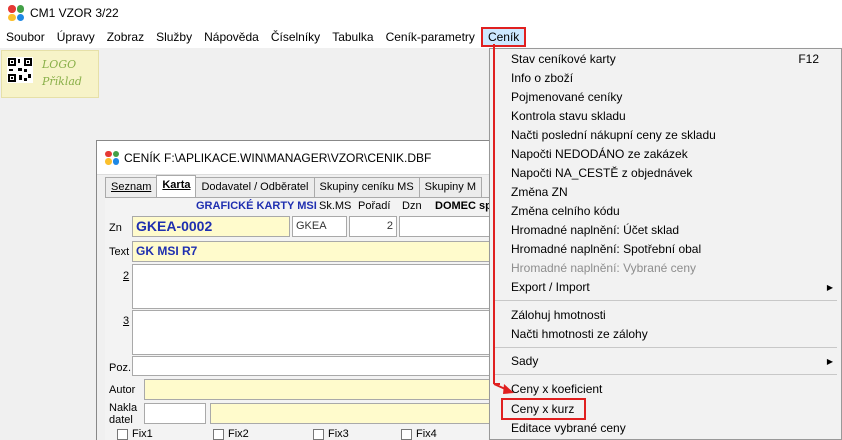 The height and width of the screenshot is (440, 842). I want to click on skms-header: Sk.MS, so click(335, 206).